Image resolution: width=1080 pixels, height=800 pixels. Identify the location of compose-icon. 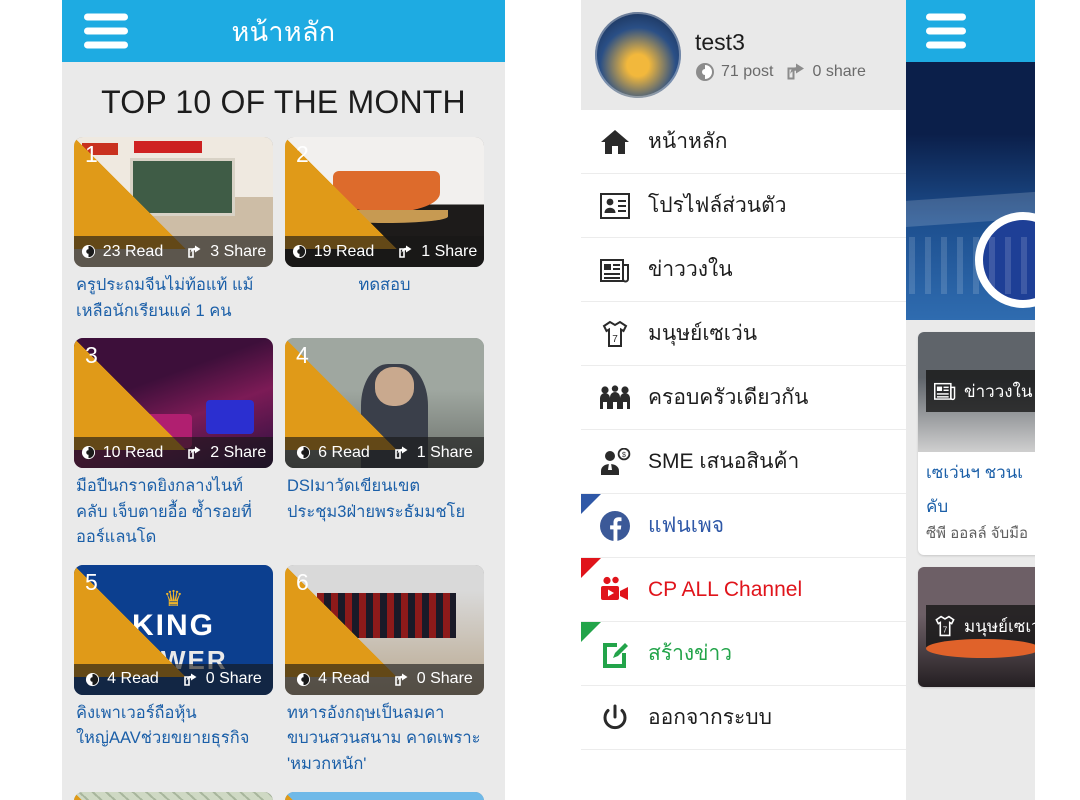
(615, 654).